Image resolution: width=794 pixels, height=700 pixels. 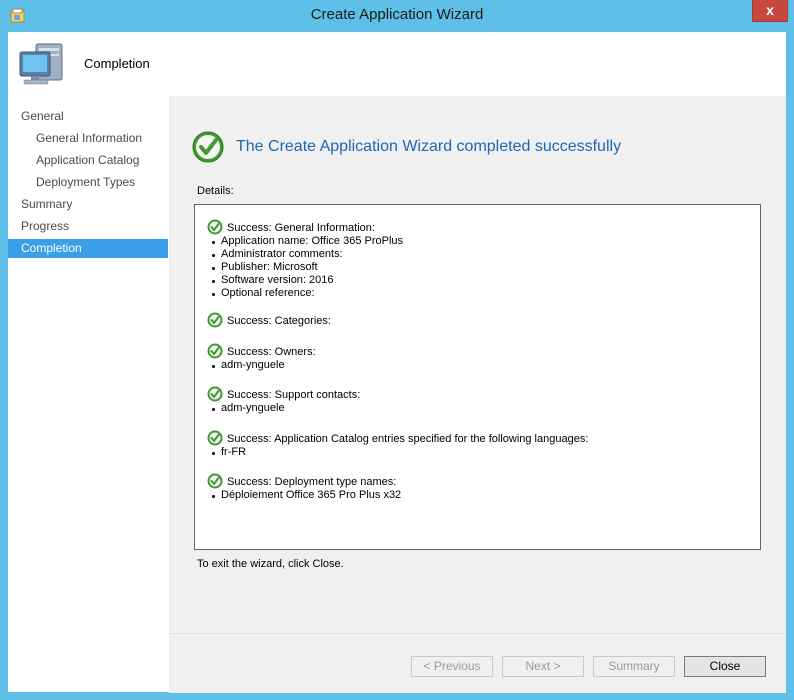 I want to click on nav-item-general: General, so click(x=88, y=116).